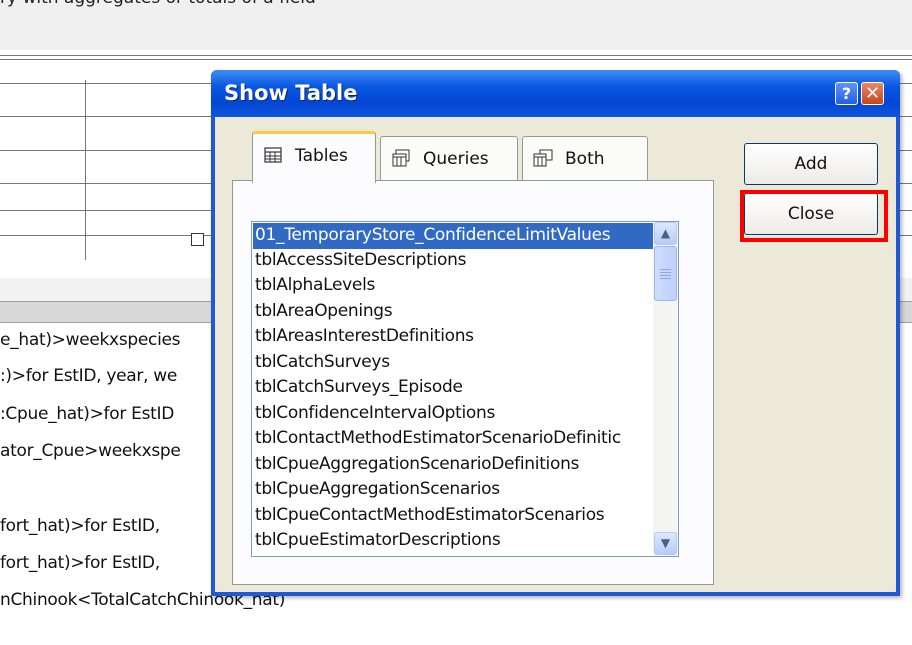 The height and width of the screenshot is (645, 912). I want to click on dialog-title: Show Table, so click(291, 93).